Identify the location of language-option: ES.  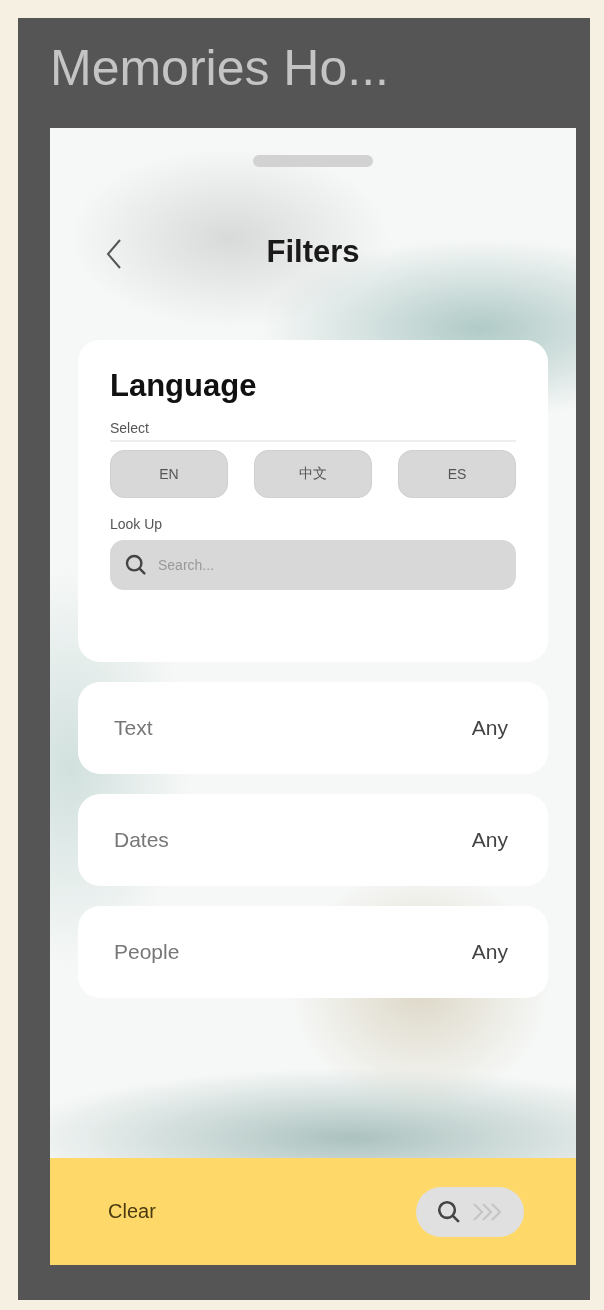
(457, 474).